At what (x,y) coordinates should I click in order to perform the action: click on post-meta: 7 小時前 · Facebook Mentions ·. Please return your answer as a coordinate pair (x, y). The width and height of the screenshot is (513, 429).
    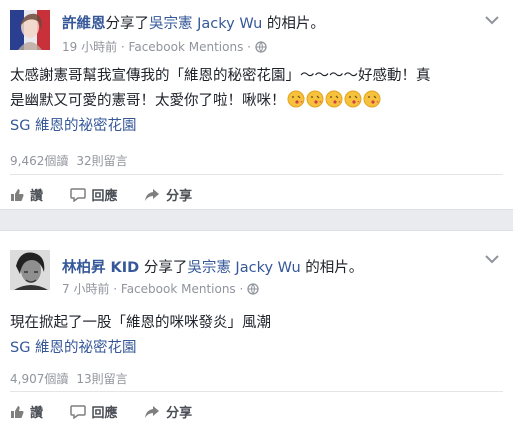
    Looking at the image, I should click on (160, 288).